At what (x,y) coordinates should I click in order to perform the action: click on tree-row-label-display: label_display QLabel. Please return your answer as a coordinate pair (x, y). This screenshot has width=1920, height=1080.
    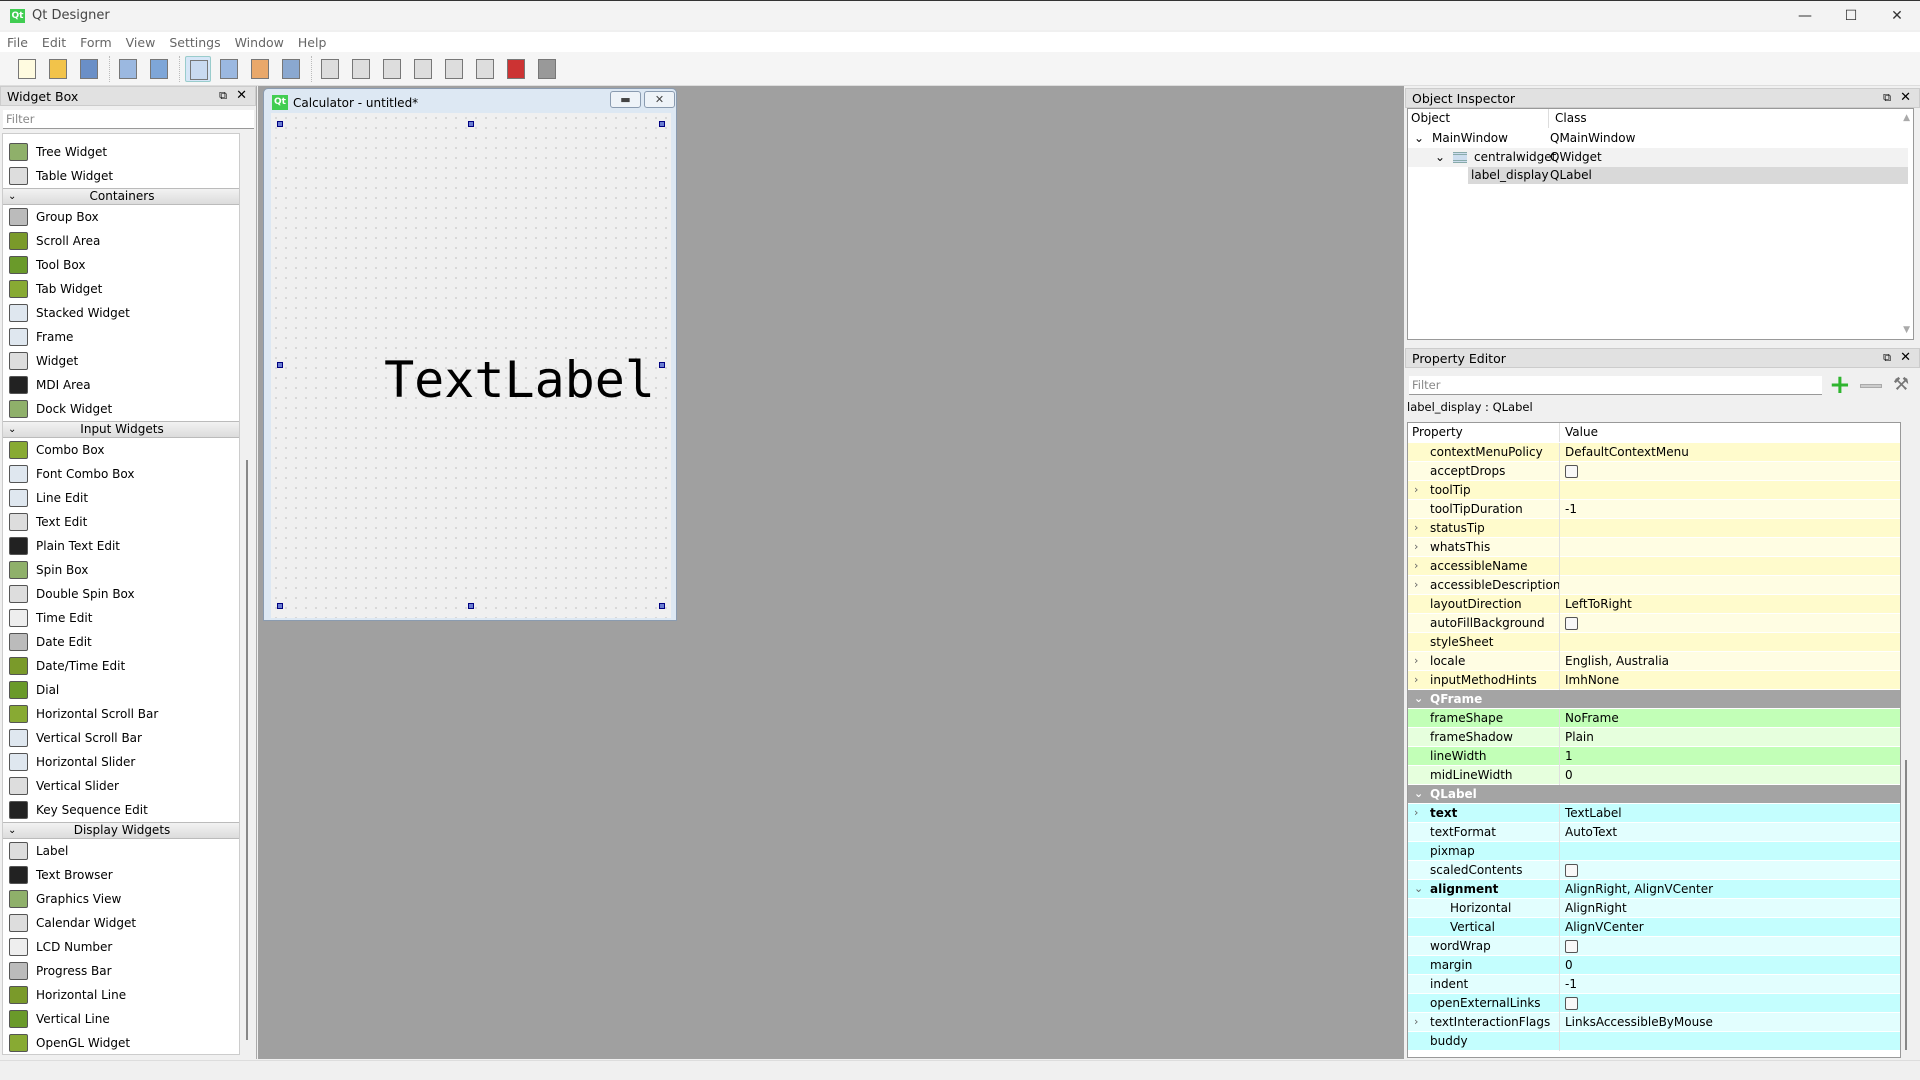
    Looking at the image, I should click on (1688, 175).